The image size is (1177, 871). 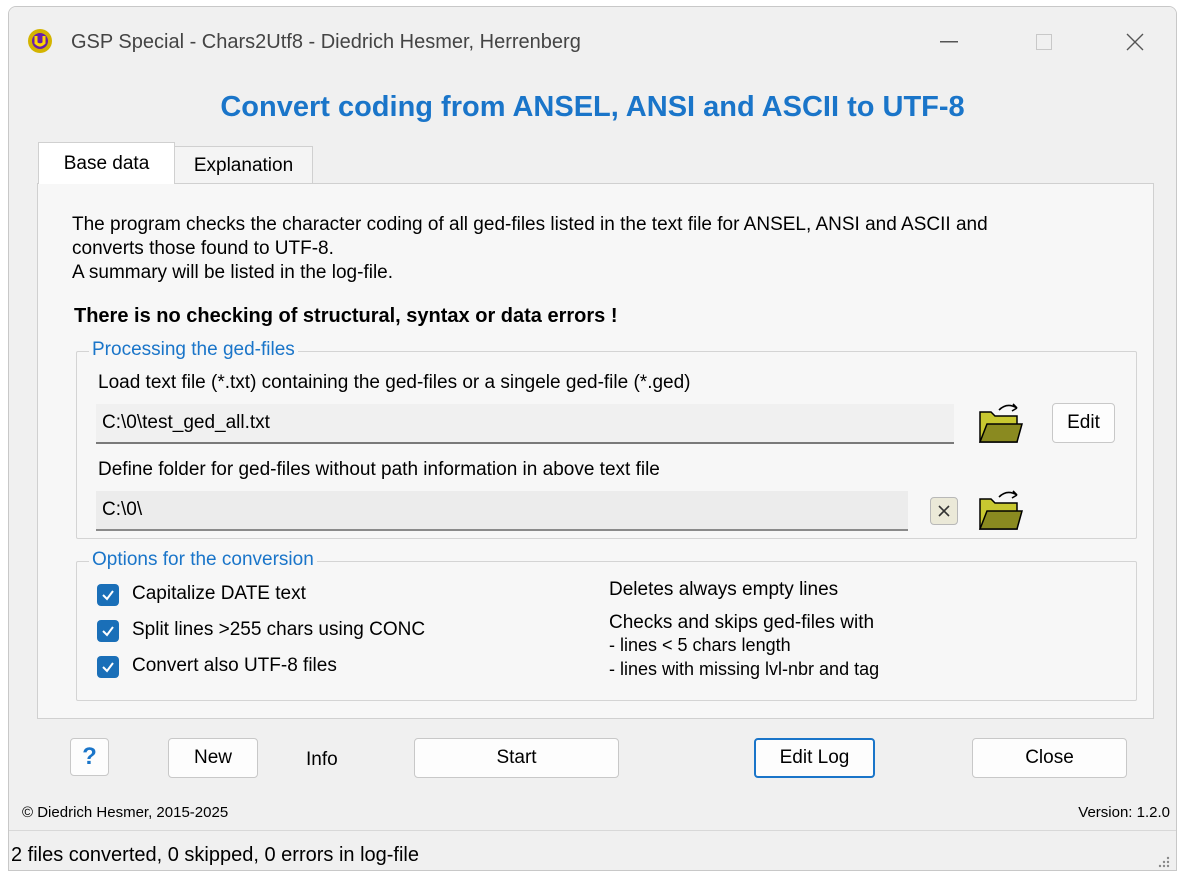 What do you see at coordinates (502, 511) in the screenshot?
I see `folder-field: C:\0\` at bounding box center [502, 511].